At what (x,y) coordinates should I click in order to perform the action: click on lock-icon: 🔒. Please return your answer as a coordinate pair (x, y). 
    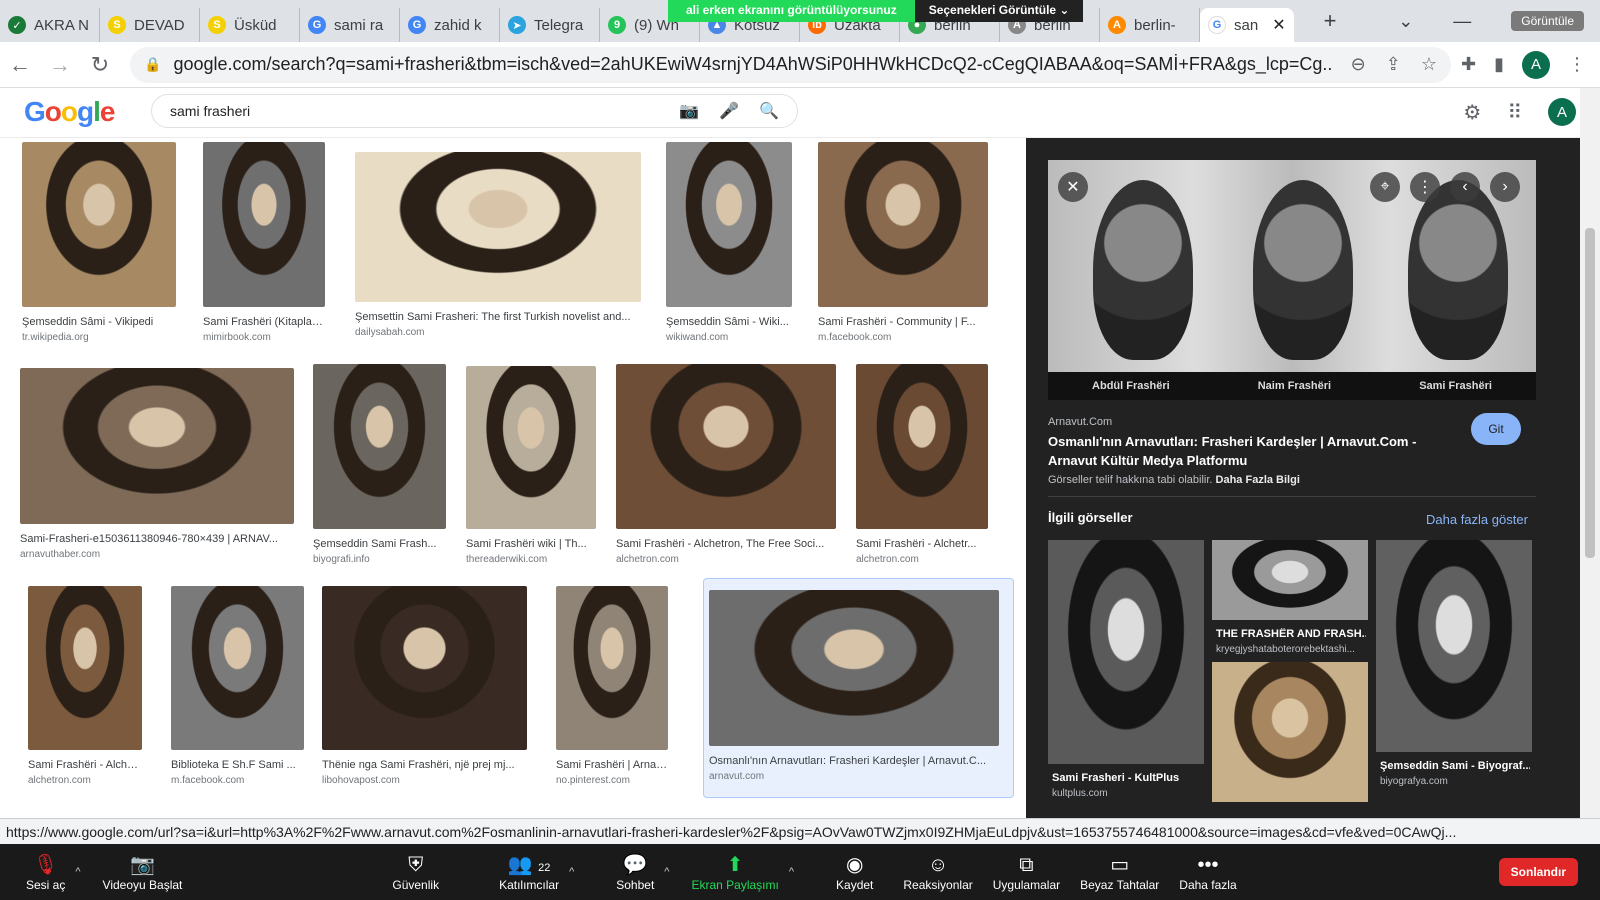
    Looking at the image, I should click on (152, 64).